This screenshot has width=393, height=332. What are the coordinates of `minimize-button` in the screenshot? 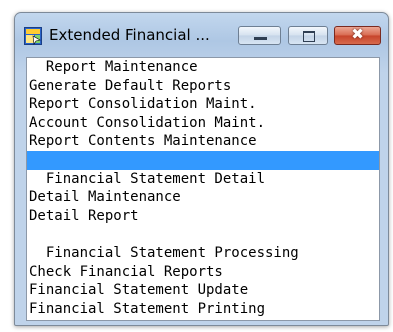 It's located at (259, 35).